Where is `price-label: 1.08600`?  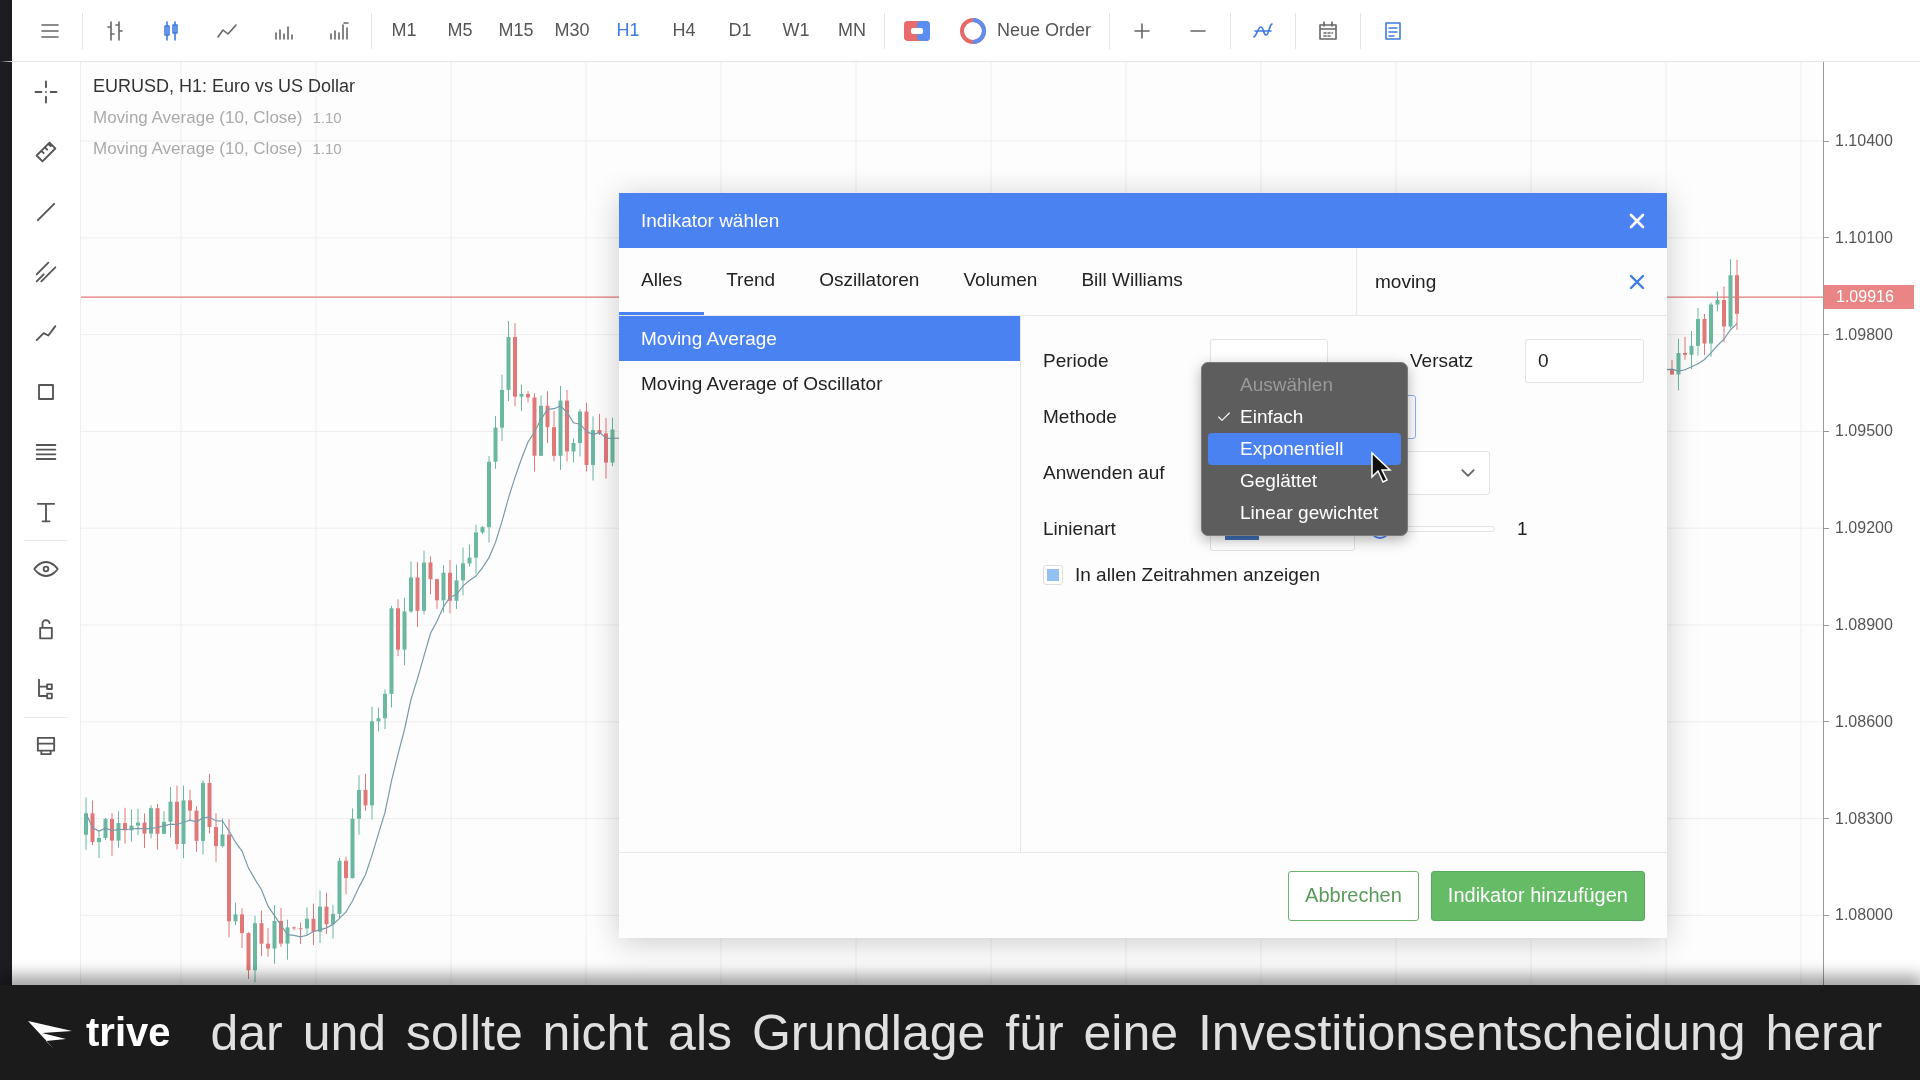 price-label: 1.08600 is located at coordinates (1858, 721).